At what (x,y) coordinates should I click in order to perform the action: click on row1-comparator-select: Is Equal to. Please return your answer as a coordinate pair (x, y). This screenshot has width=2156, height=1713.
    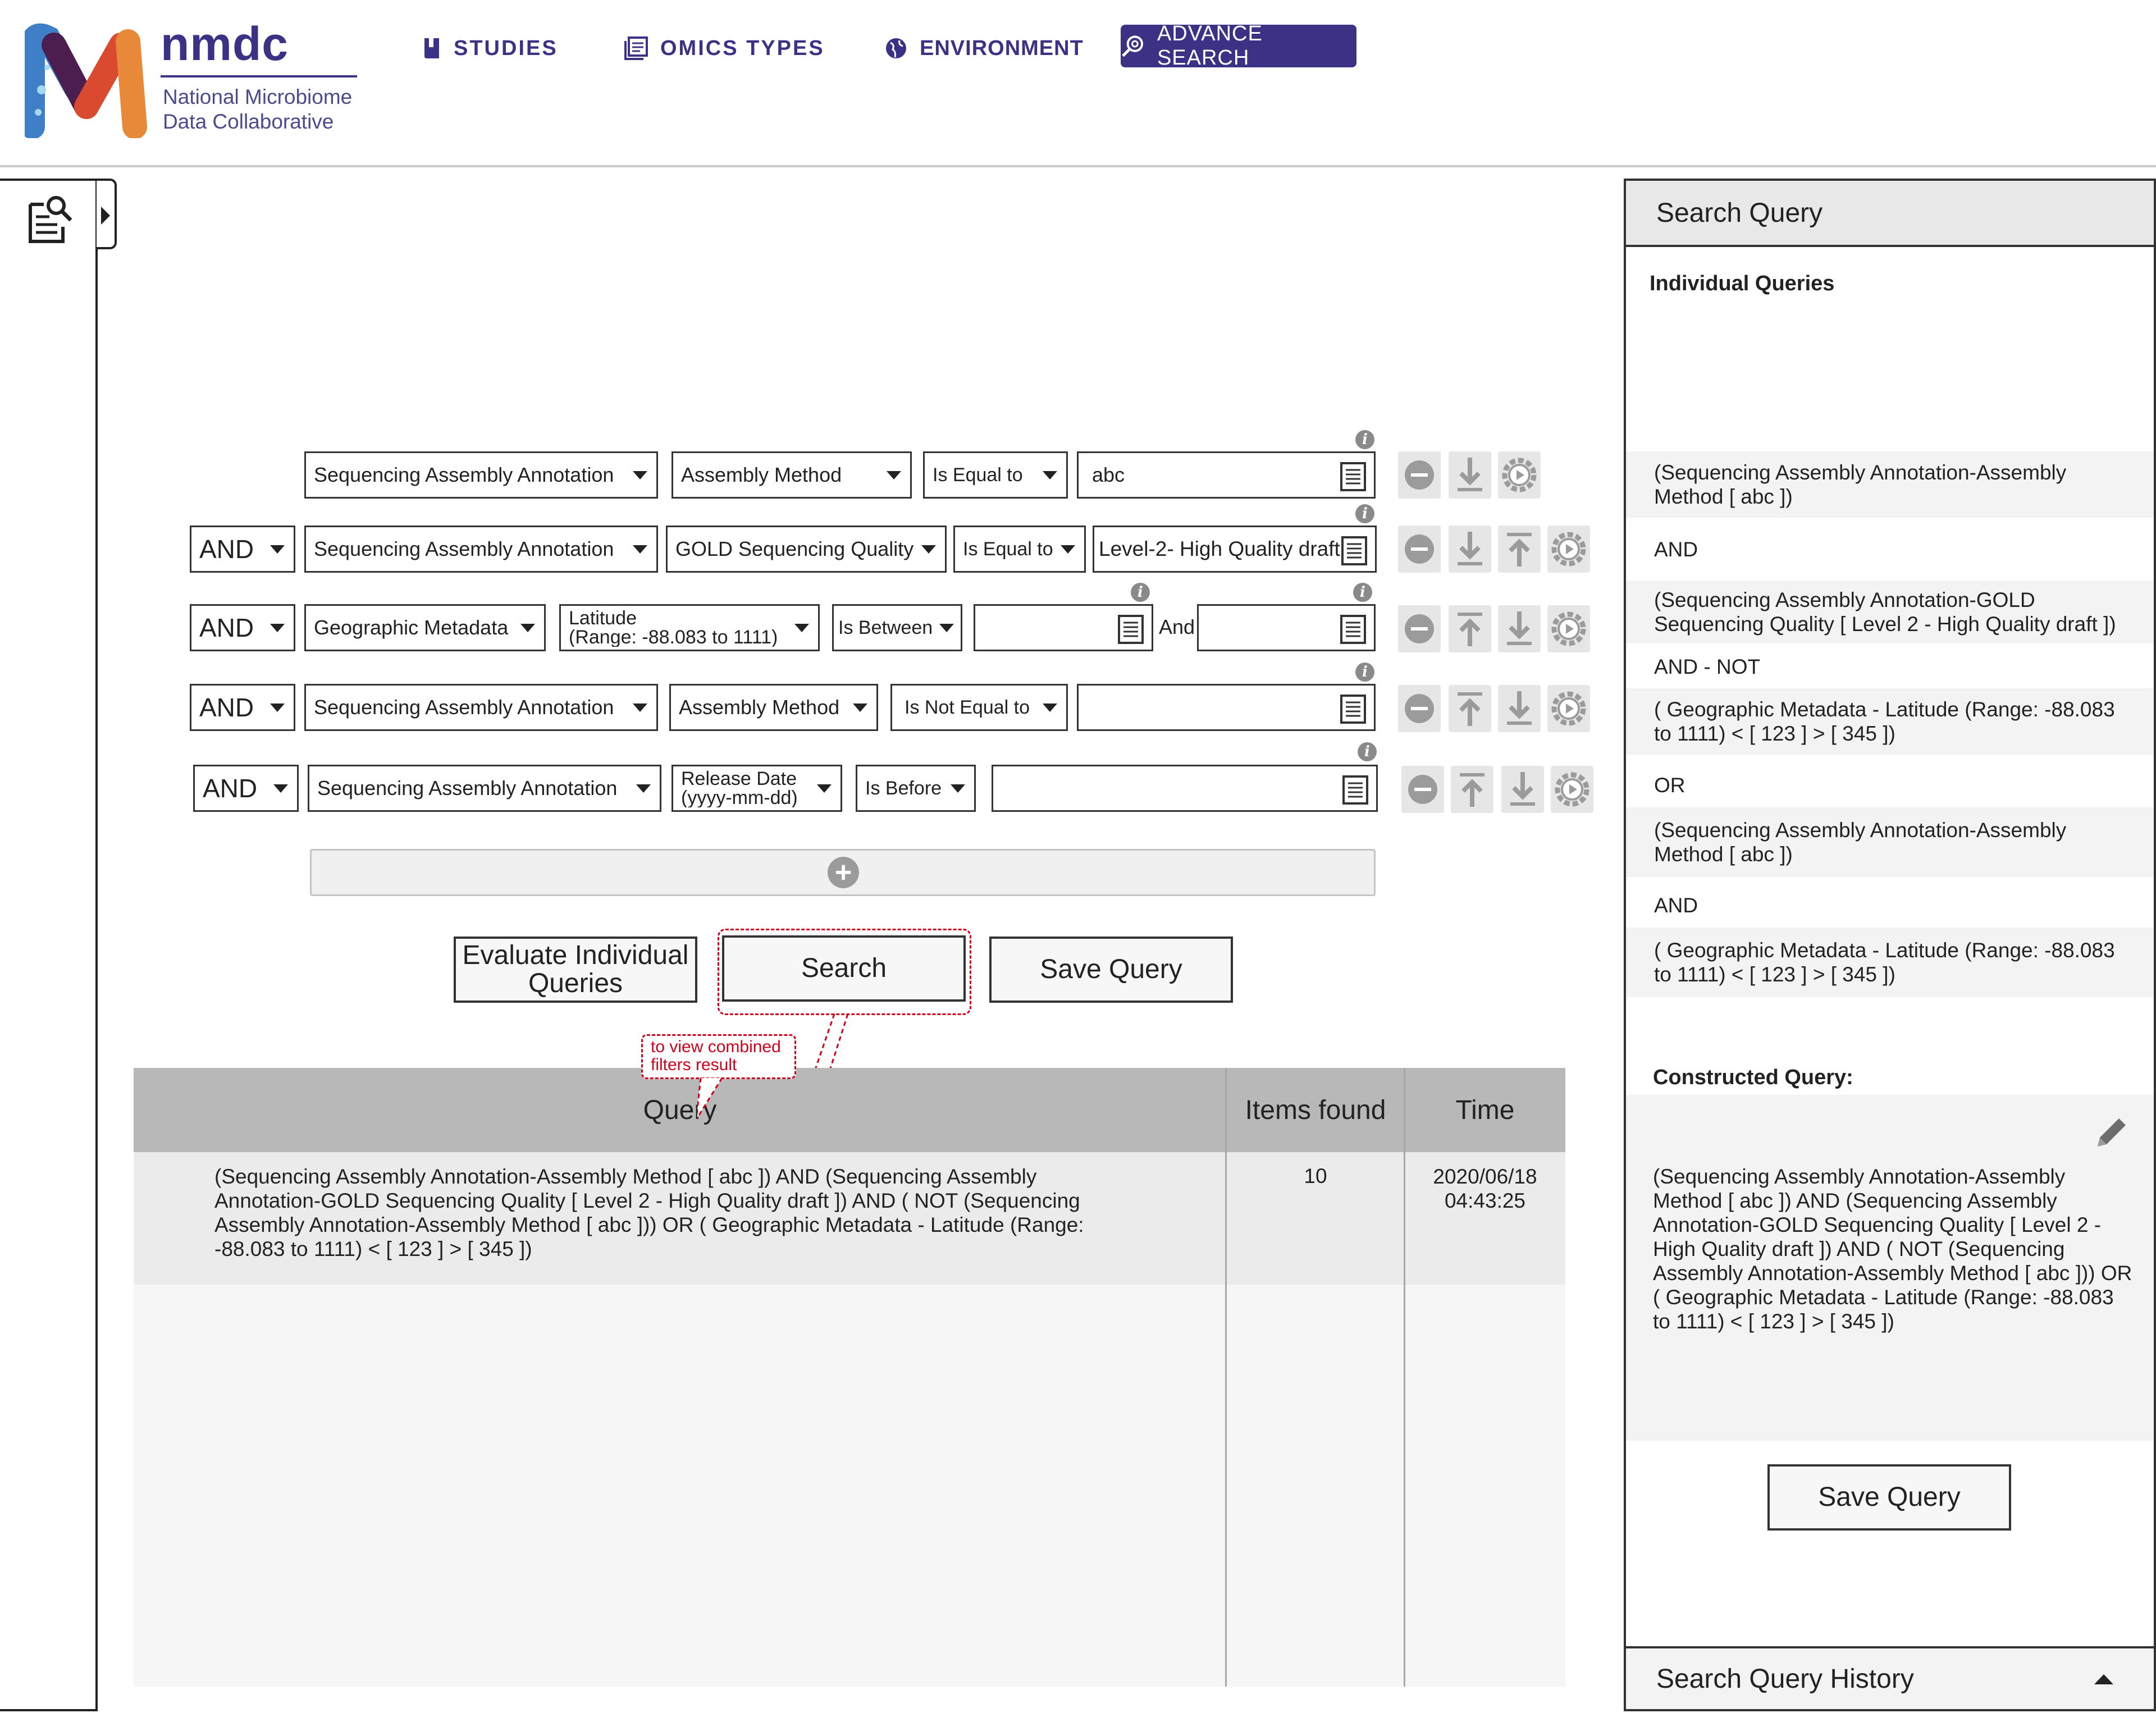
    Looking at the image, I should click on (995, 475).